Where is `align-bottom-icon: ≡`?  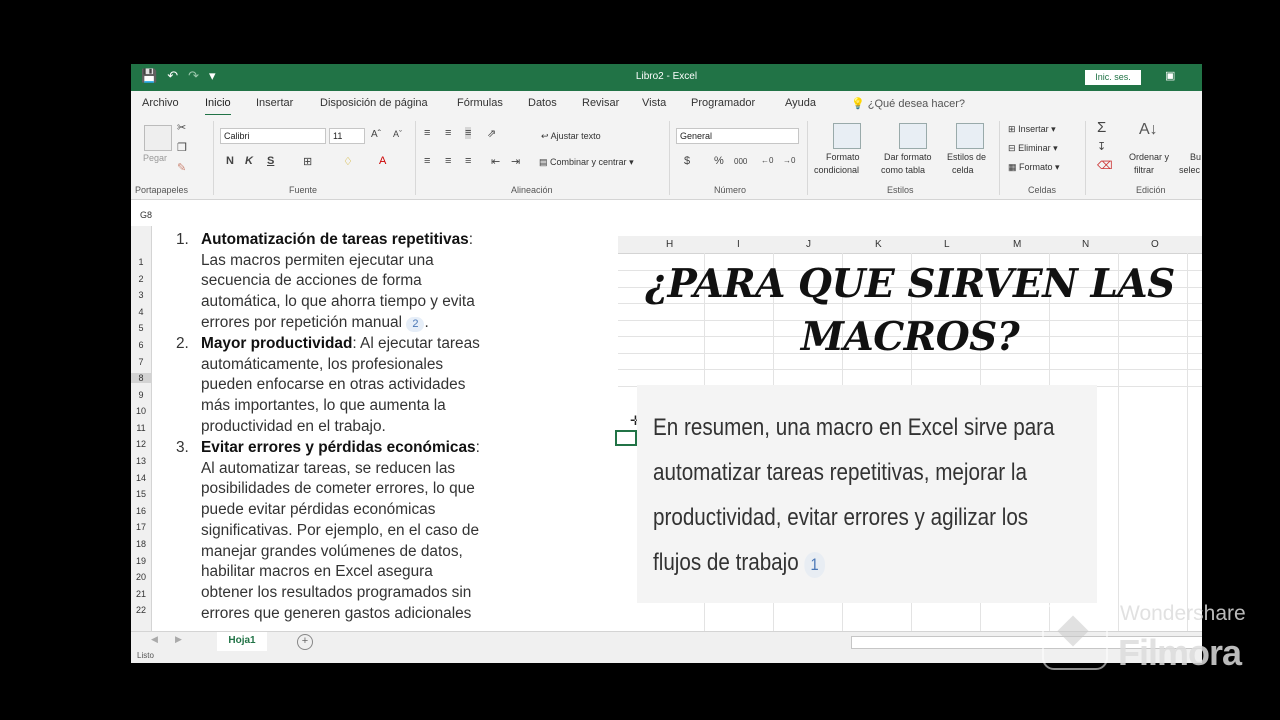 align-bottom-icon: ≡ is located at coordinates (468, 133).